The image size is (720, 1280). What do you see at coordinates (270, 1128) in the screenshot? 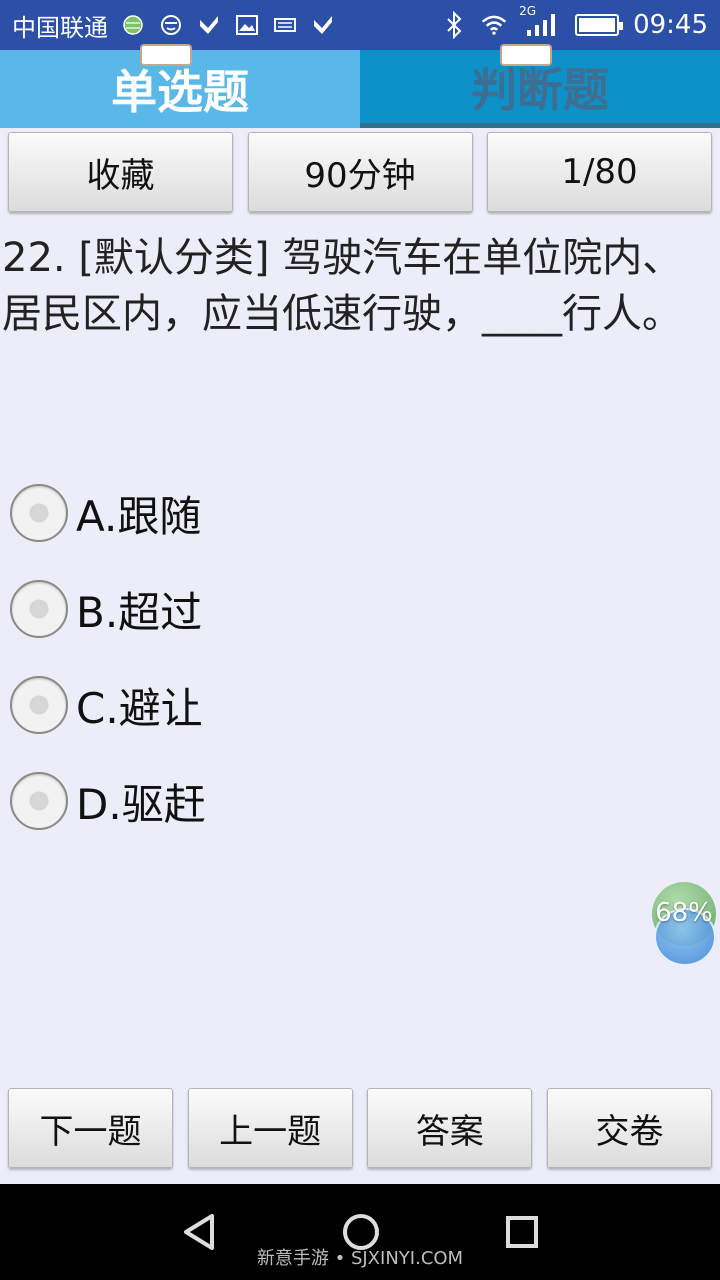
I see `prev-question-button: 上一题` at bounding box center [270, 1128].